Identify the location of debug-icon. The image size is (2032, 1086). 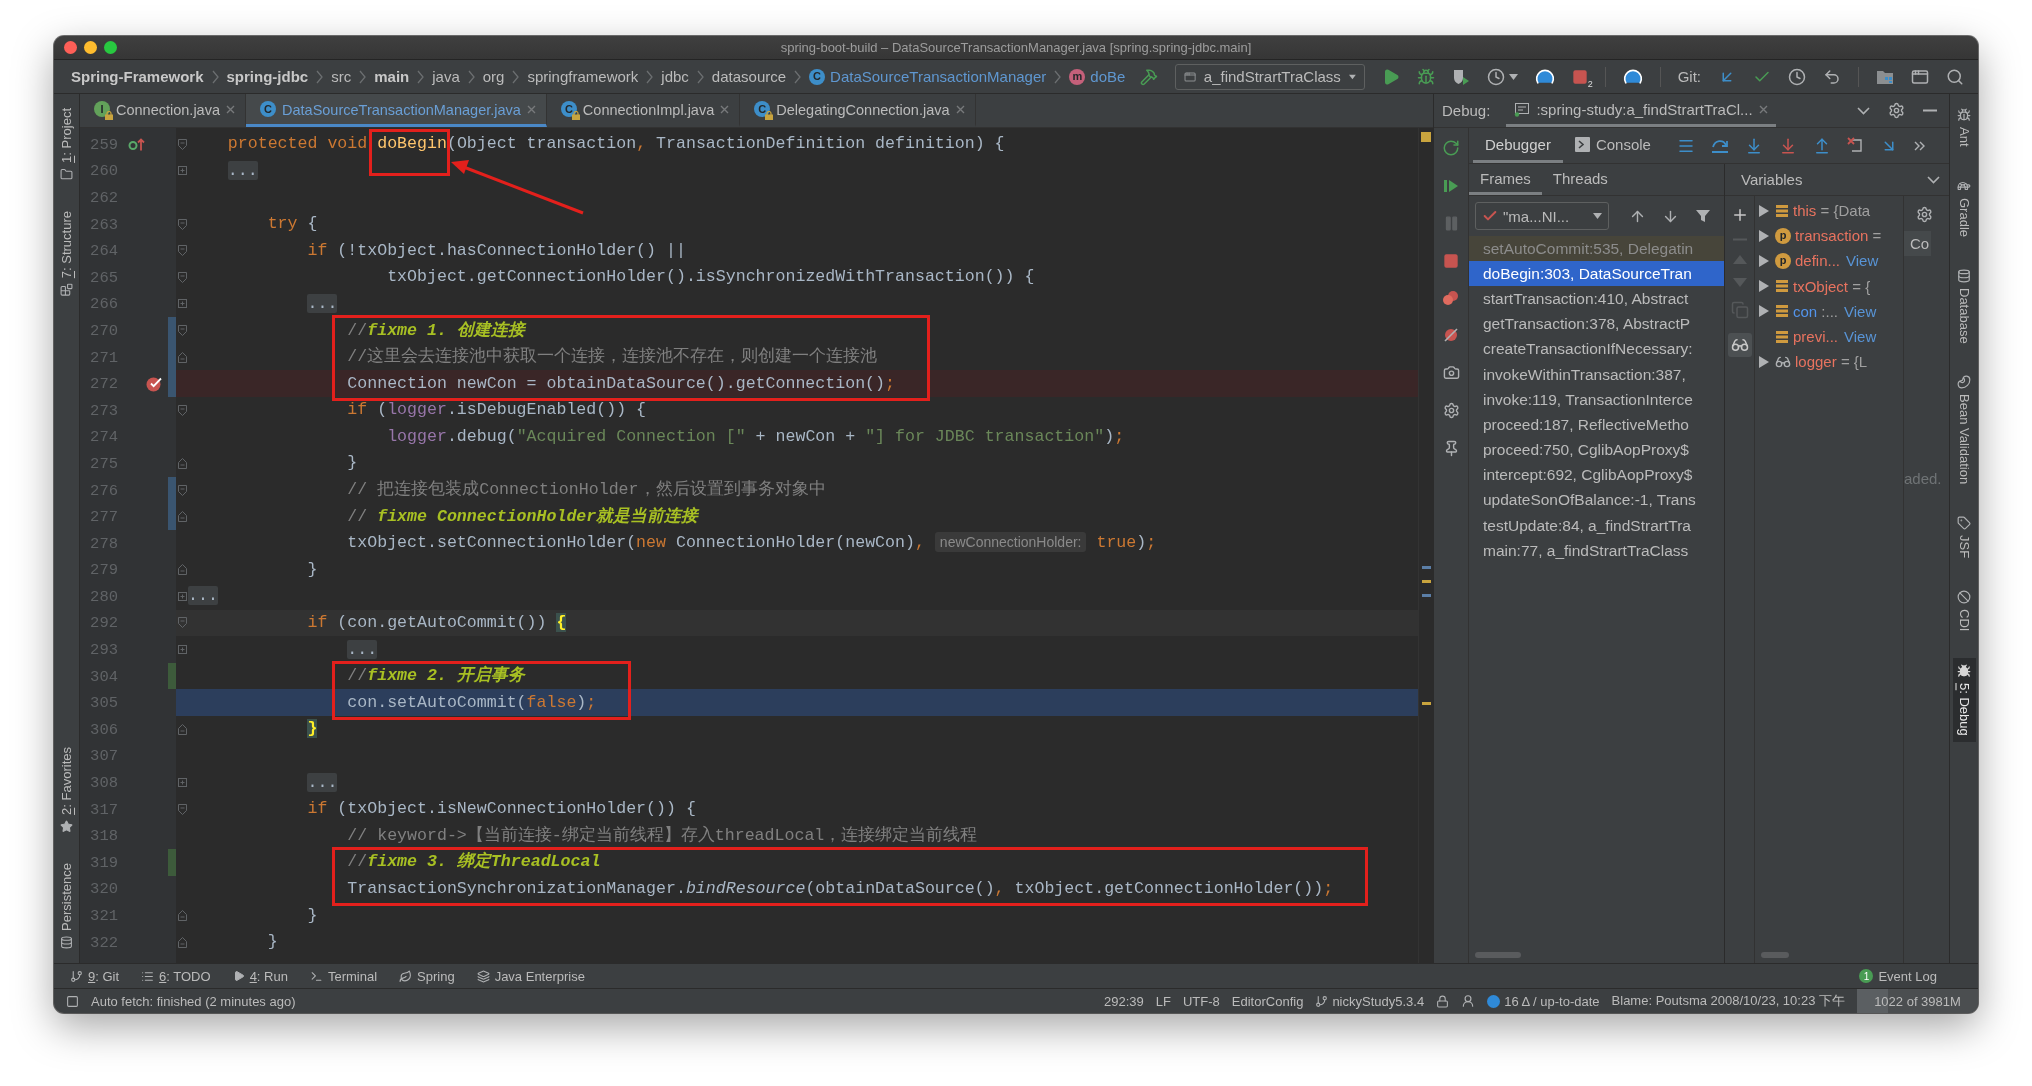
(1425, 76).